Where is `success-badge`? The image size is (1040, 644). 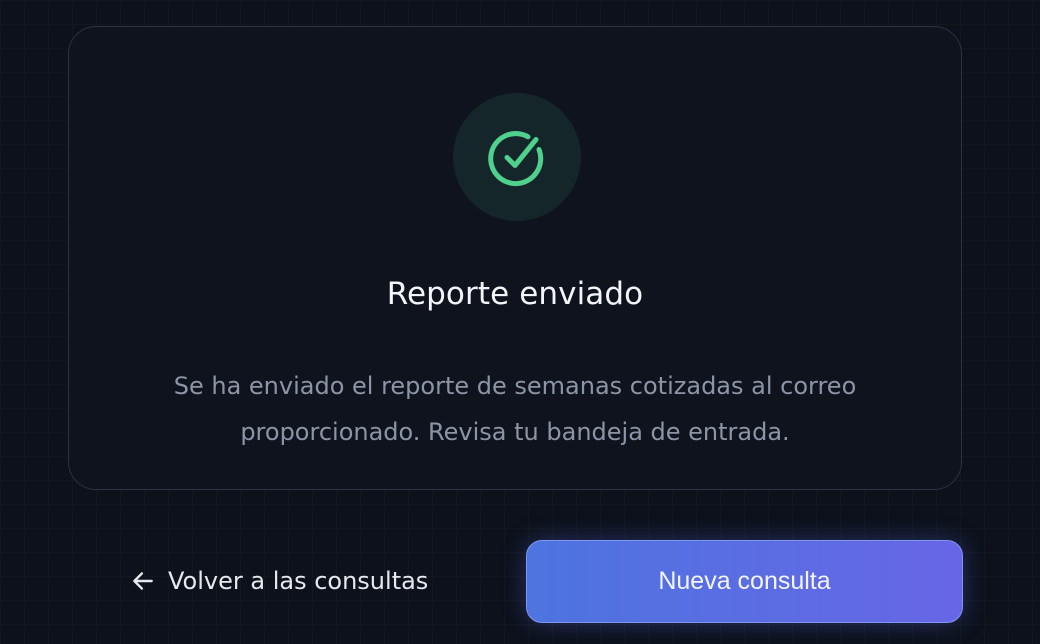 success-badge is located at coordinates (517, 157).